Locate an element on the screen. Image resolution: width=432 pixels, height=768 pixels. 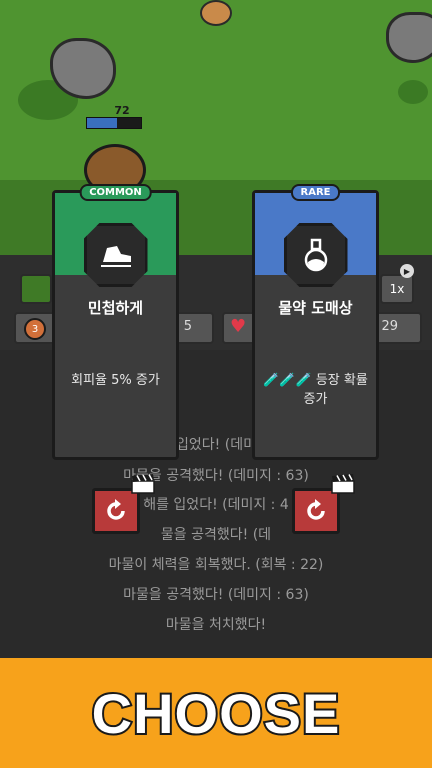
upgrade-card-common: COMMON 민첩하게 회피율 5% 증가 is located at coordinates (115, 322).